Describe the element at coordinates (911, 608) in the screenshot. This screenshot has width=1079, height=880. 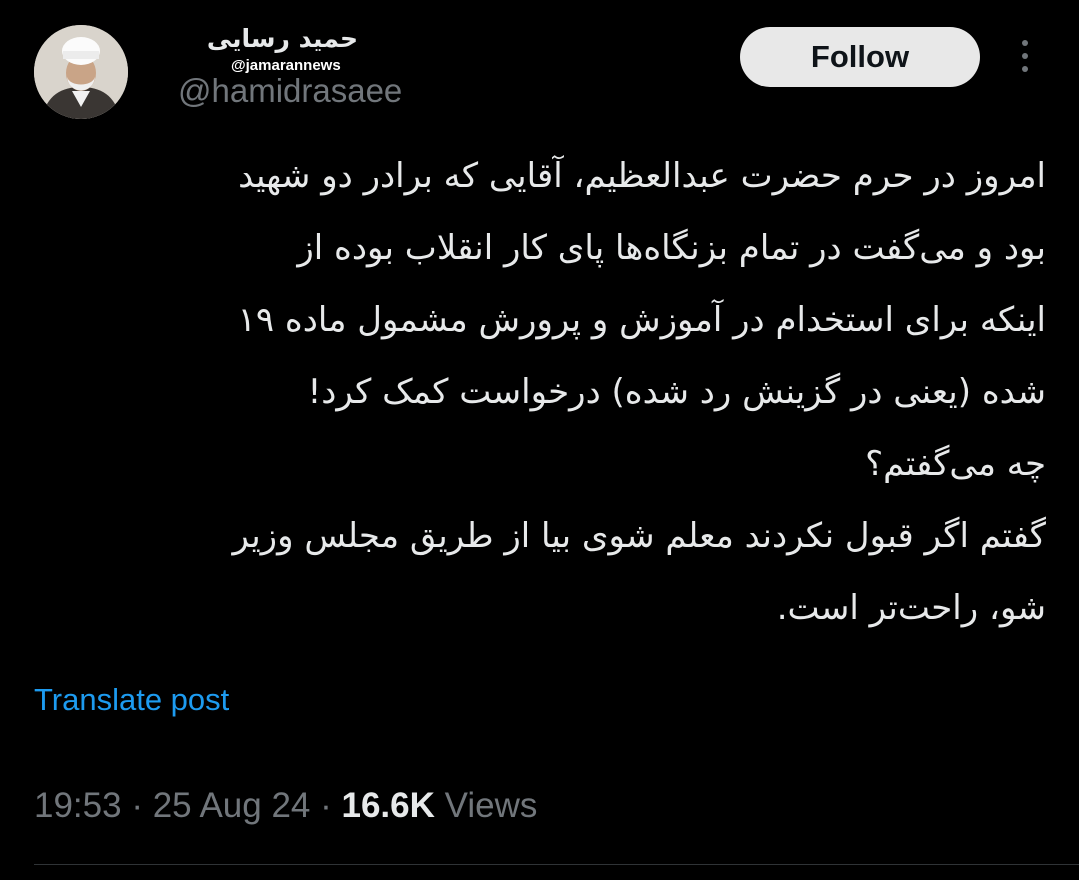
I see `post-line: شو، راحت‌تر است.` at that location.